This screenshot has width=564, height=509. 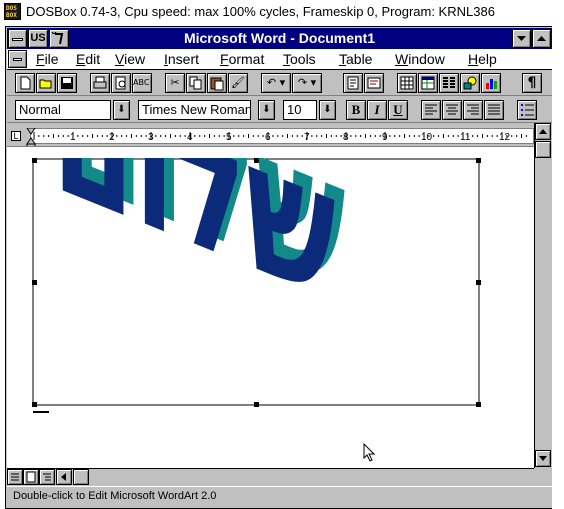 I want to click on ruler-scale: 12345678910111213, so click(x=280, y=137).